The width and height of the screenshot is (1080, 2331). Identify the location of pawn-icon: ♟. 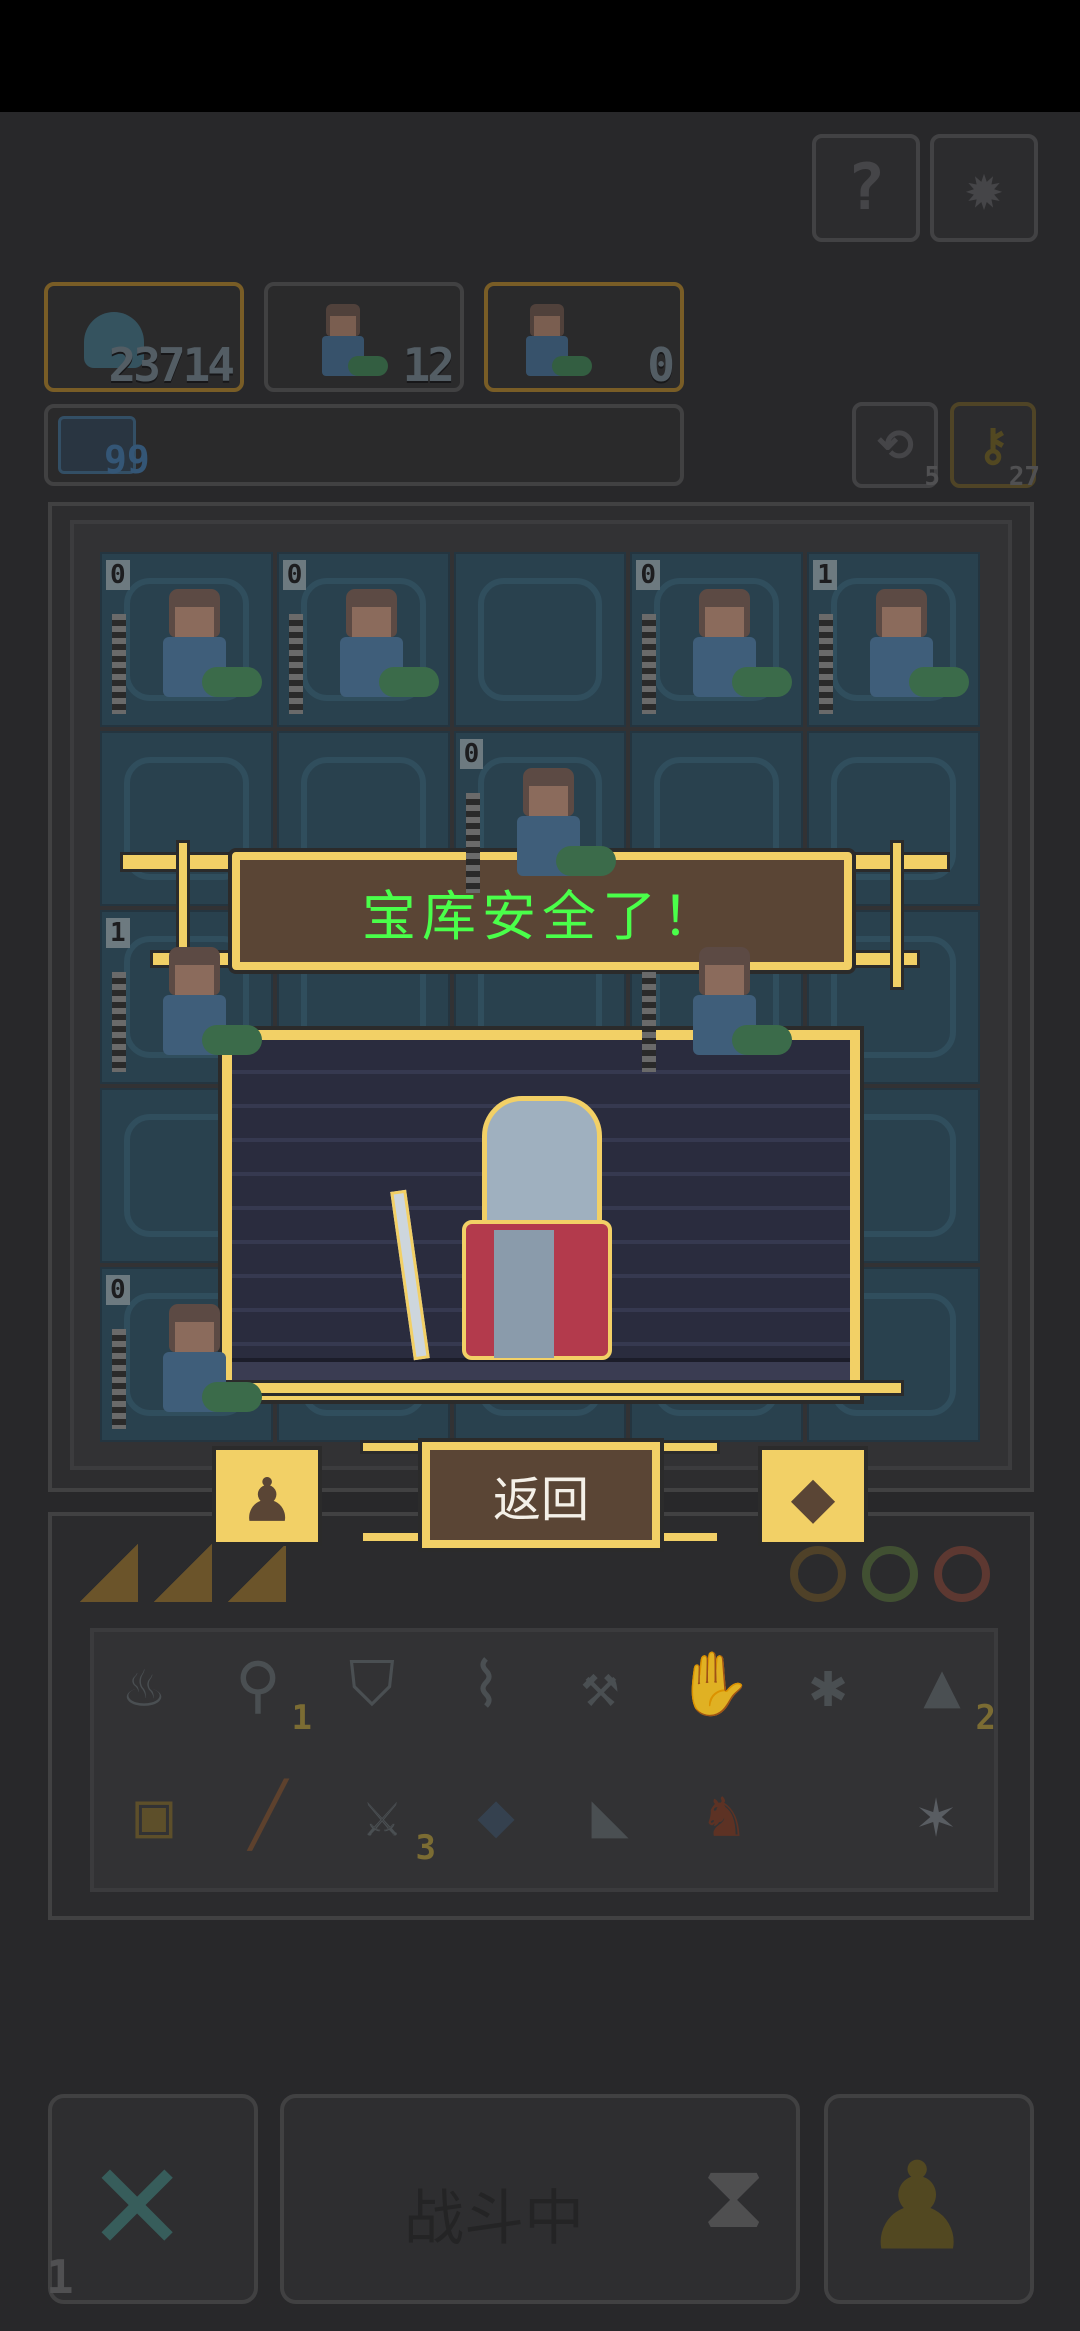
(267, 1496).